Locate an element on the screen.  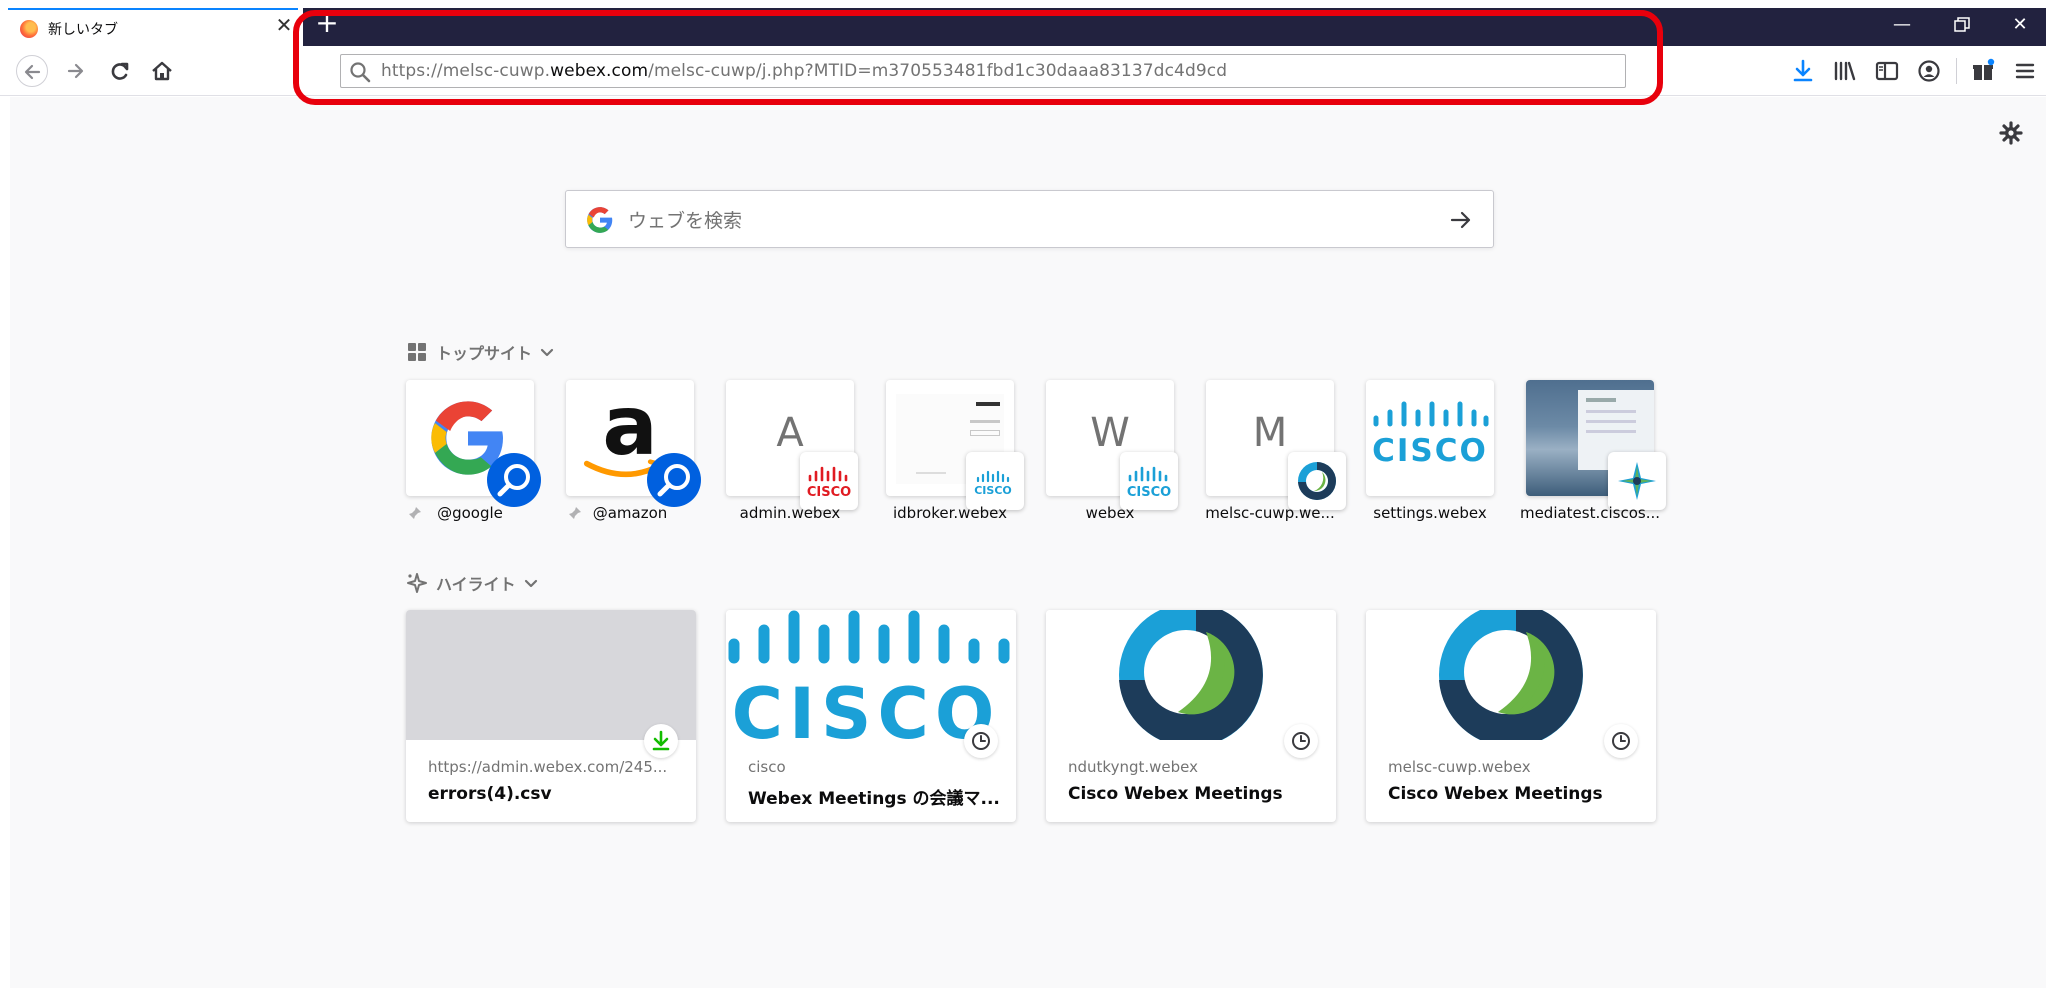
top-site-settings-webex: CISCO settings.webex is located at coordinates (1430, 451).